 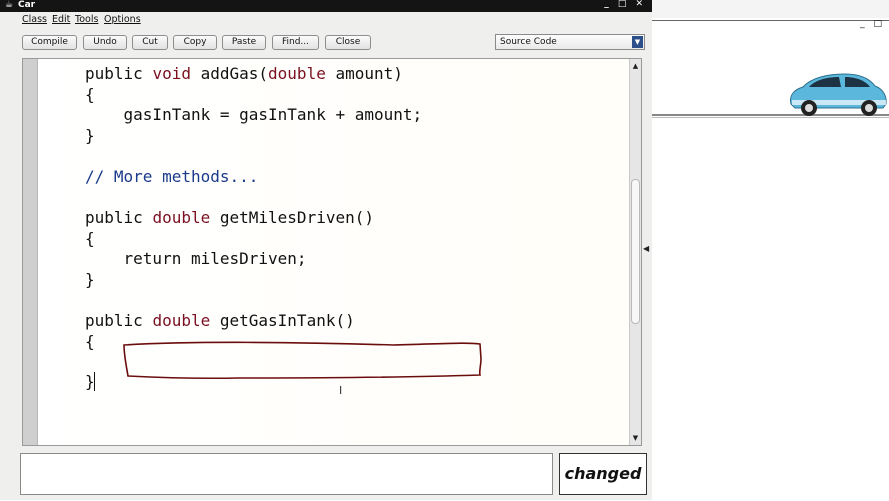 What do you see at coordinates (635, 66) in the screenshot?
I see `scroll-up-icon: ▲` at bounding box center [635, 66].